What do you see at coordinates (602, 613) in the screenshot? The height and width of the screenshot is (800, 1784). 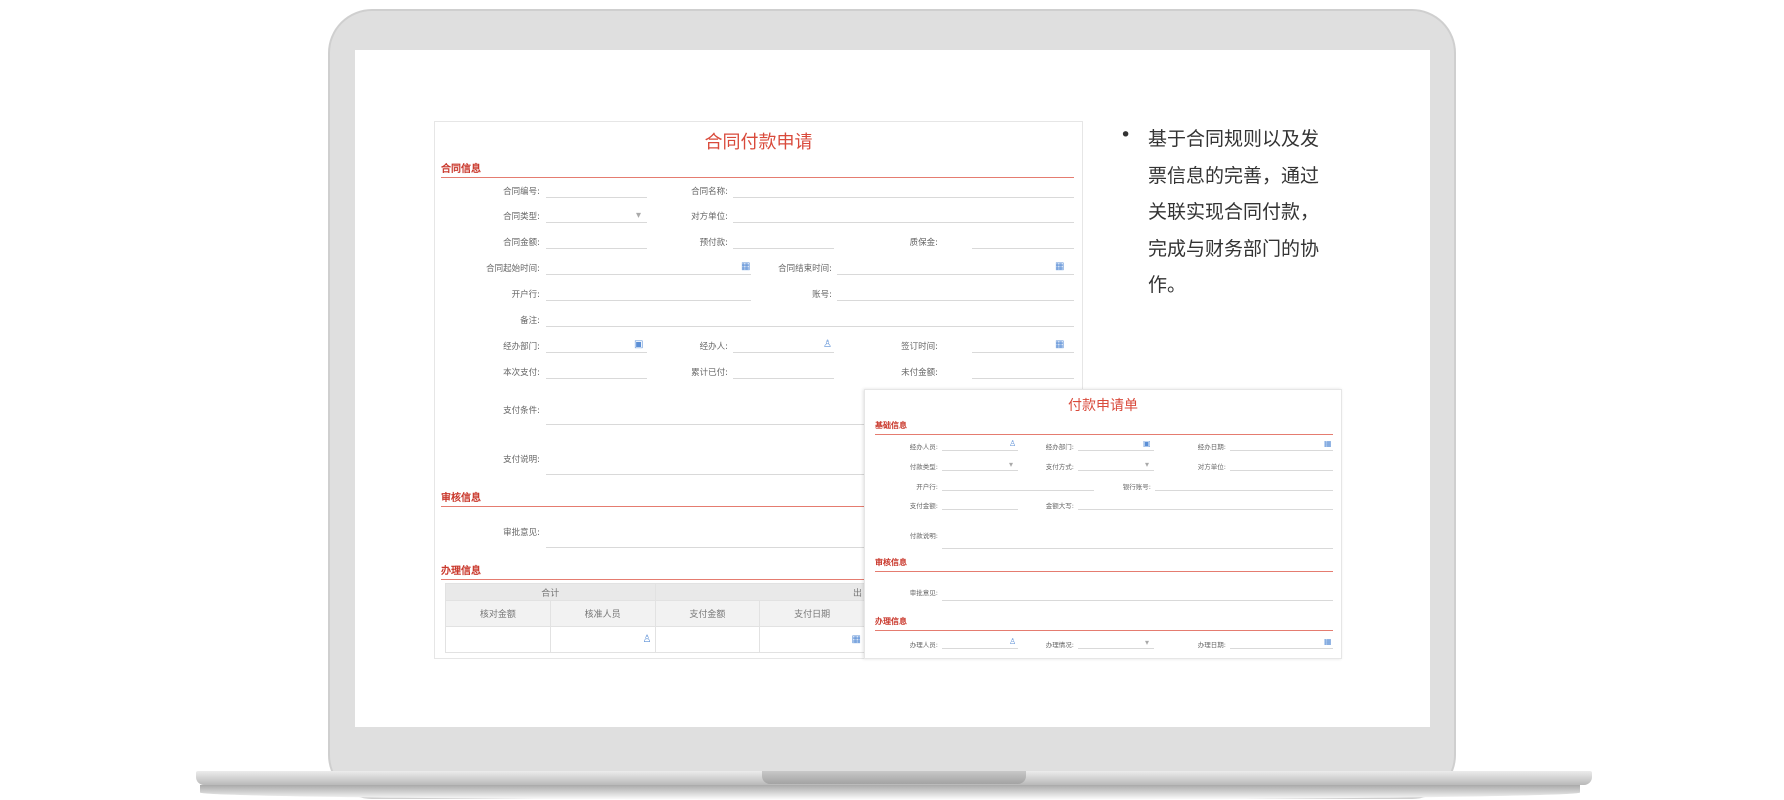 I see `table-column-header: 核准人员` at bounding box center [602, 613].